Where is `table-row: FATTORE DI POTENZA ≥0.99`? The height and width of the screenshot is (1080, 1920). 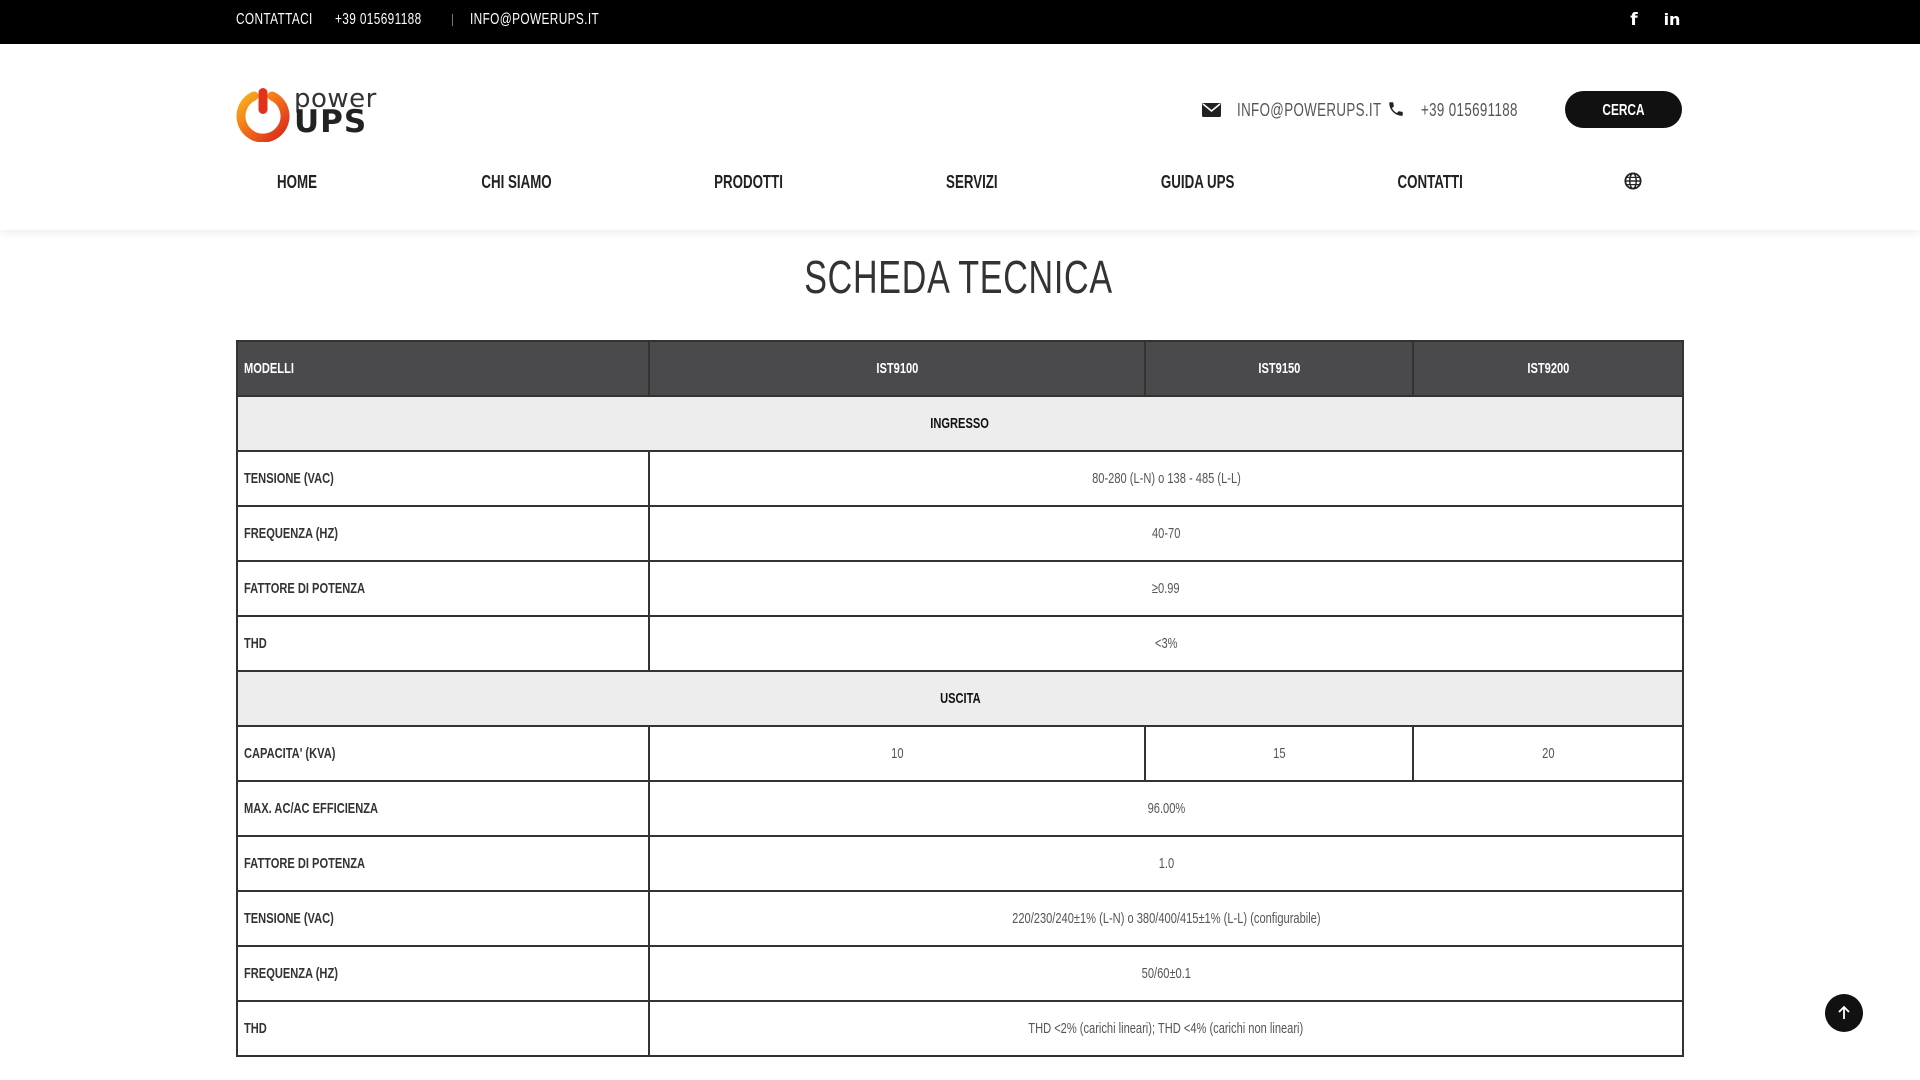 table-row: FATTORE DI POTENZA ≥0.99 is located at coordinates (960, 588).